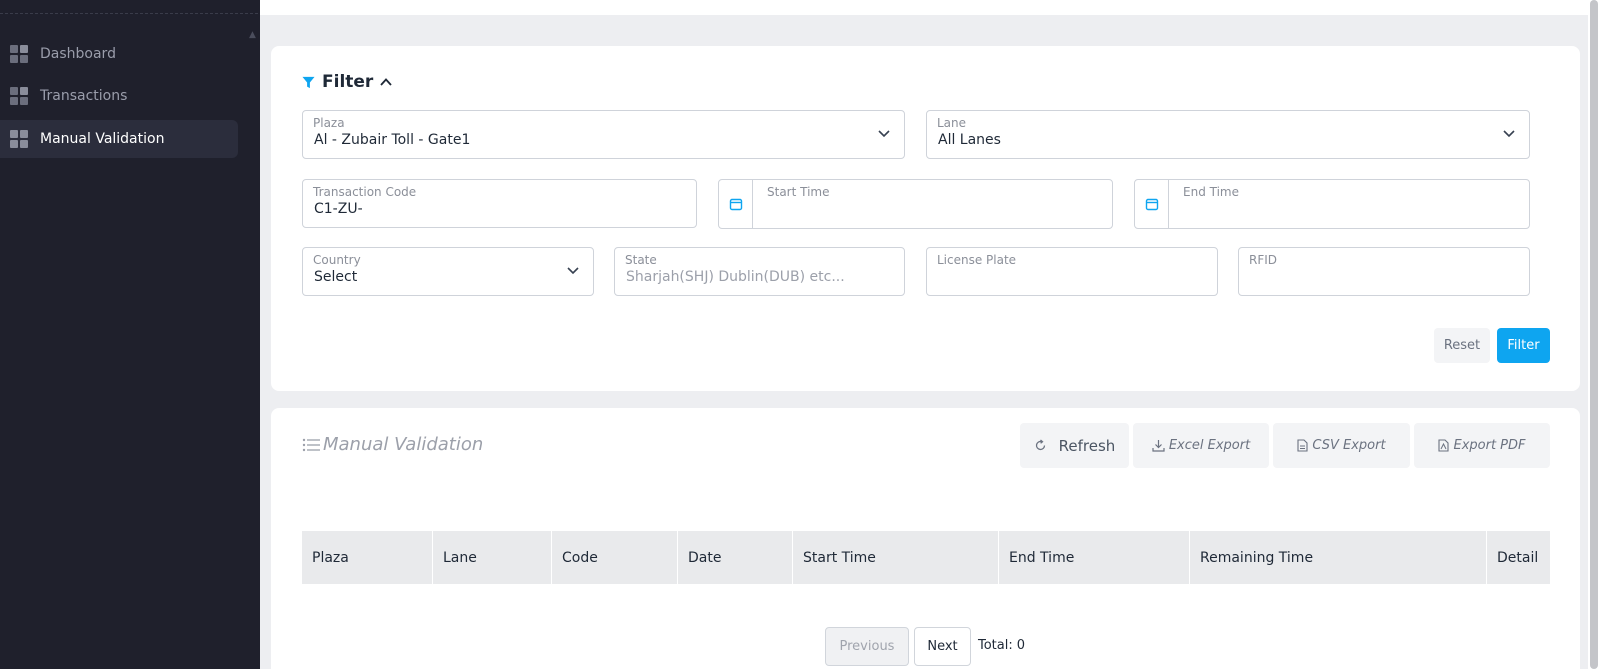  What do you see at coordinates (499, 203) in the screenshot?
I see `transaction-code-field: Transaction Code C1-ZU-` at bounding box center [499, 203].